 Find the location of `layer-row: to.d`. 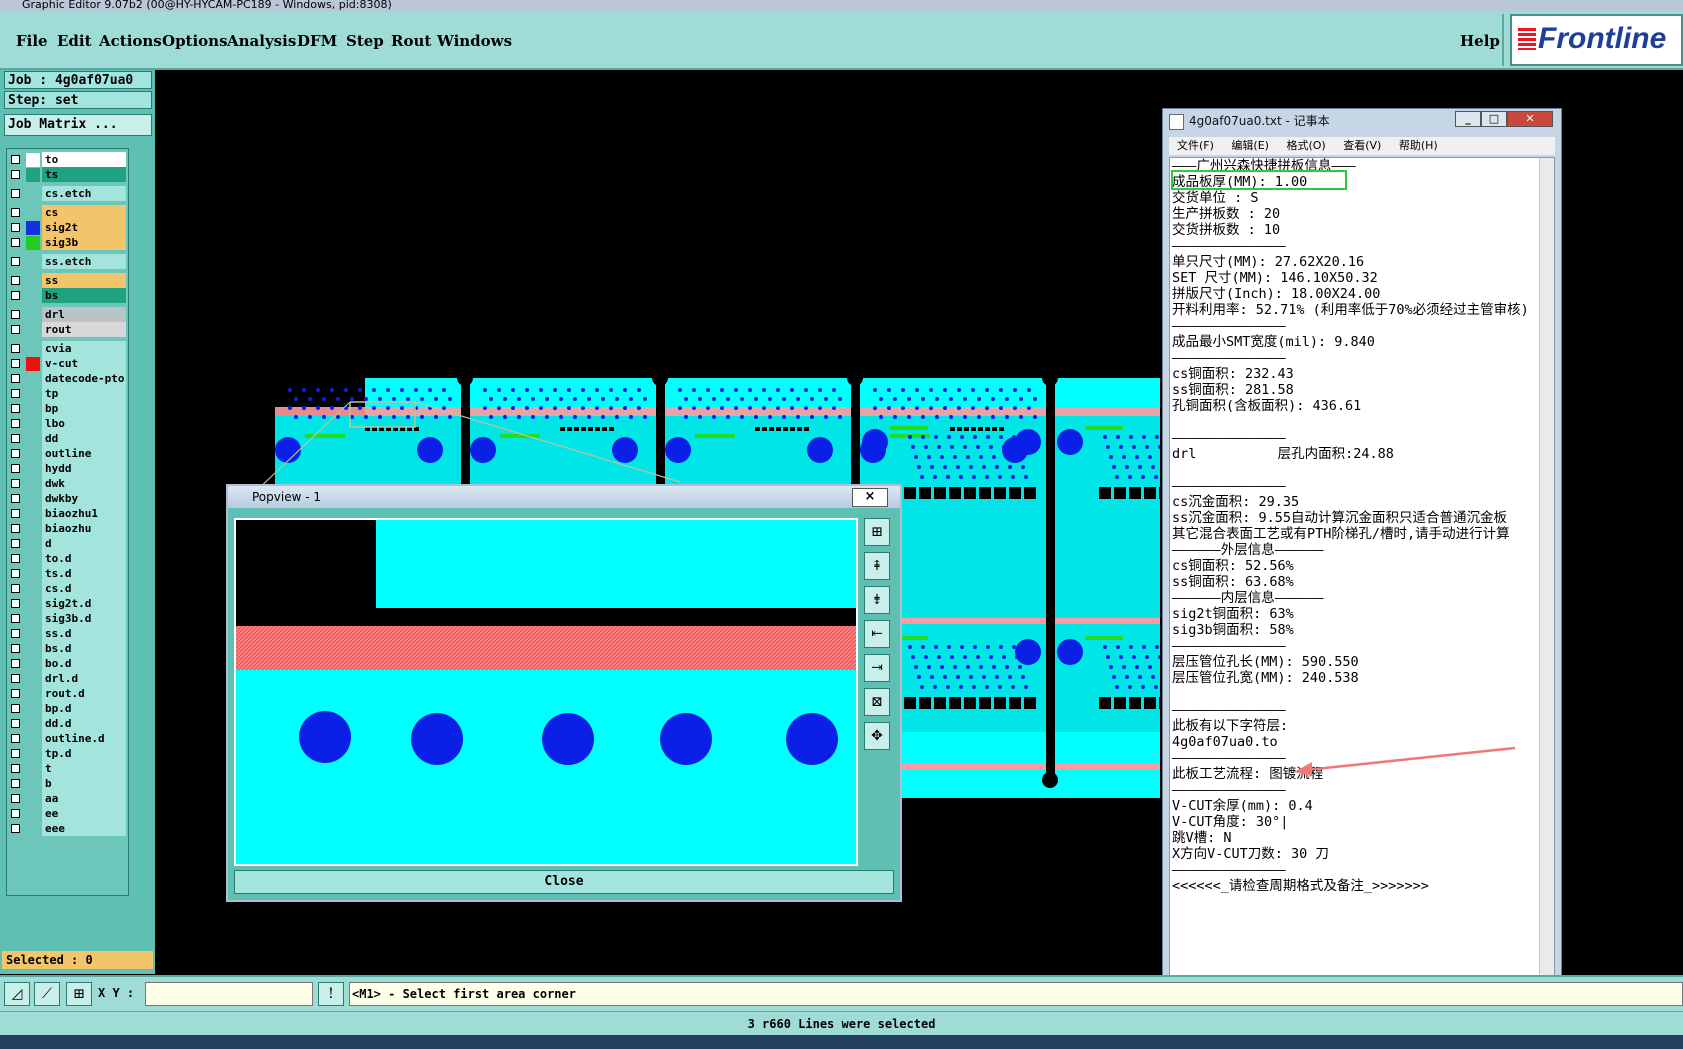

layer-row: to.d is located at coordinates (67, 559).